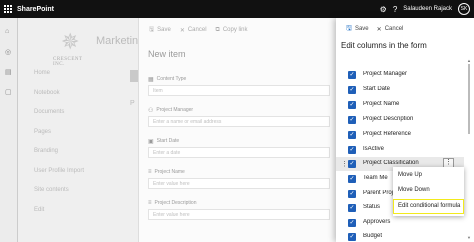  Describe the element at coordinates (169, 172) in the screenshot. I see `field-label: Project Name` at that location.